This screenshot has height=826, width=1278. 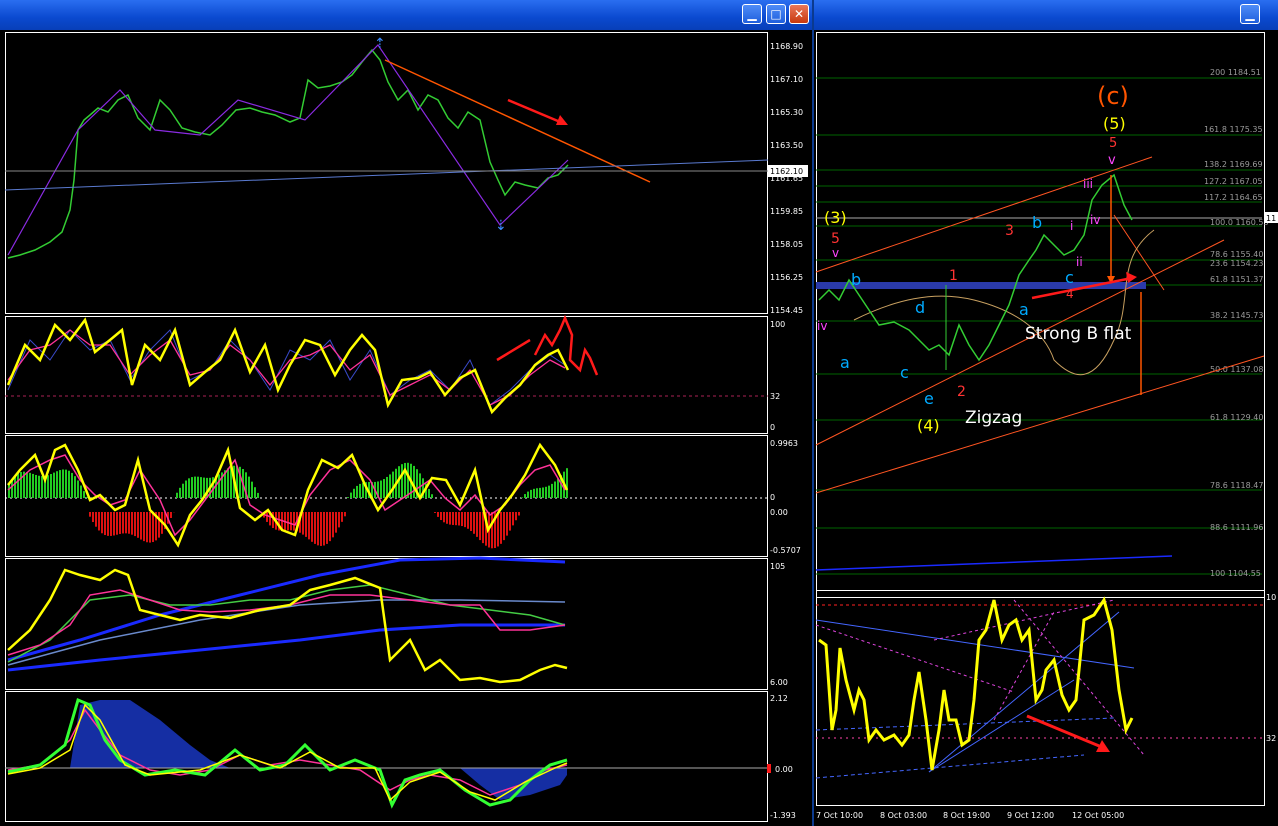 What do you see at coordinates (904, 372) in the screenshot?
I see `wave-label-c-left: c` at bounding box center [904, 372].